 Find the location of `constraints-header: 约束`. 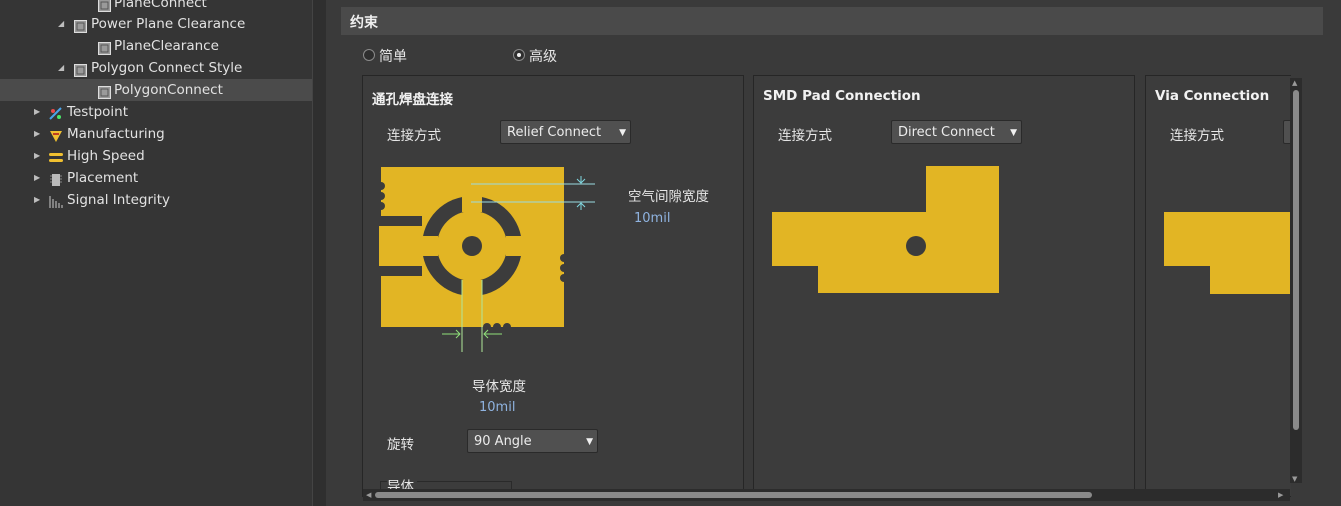

constraints-header: 约束 is located at coordinates (832, 21).